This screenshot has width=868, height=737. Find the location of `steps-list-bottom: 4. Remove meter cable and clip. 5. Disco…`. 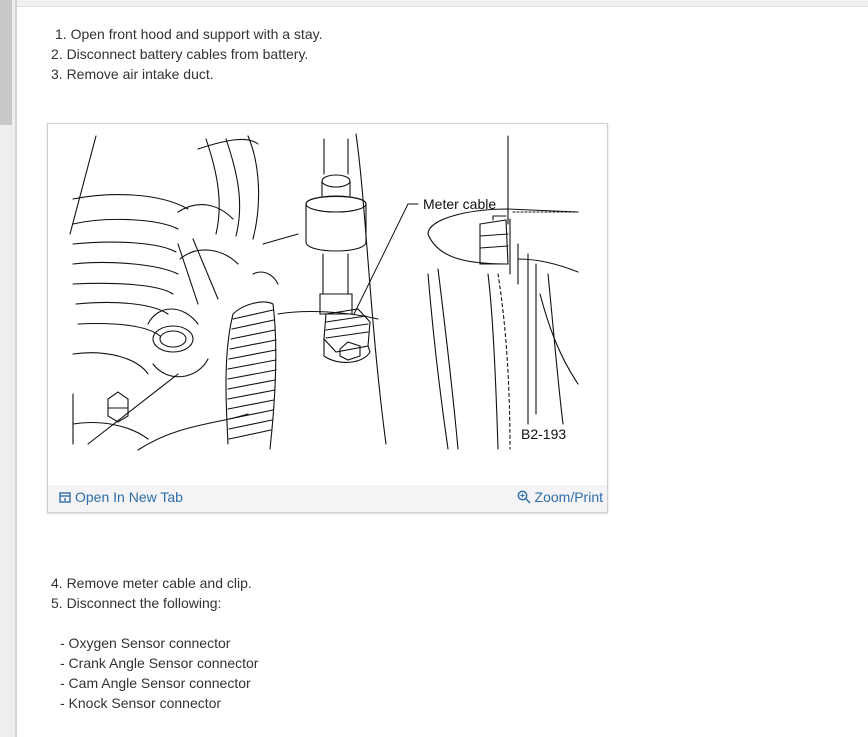

steps-list-bottom: 4. Remove meter cable and clip. 5. Disco… is located at coordinates (151, 593).